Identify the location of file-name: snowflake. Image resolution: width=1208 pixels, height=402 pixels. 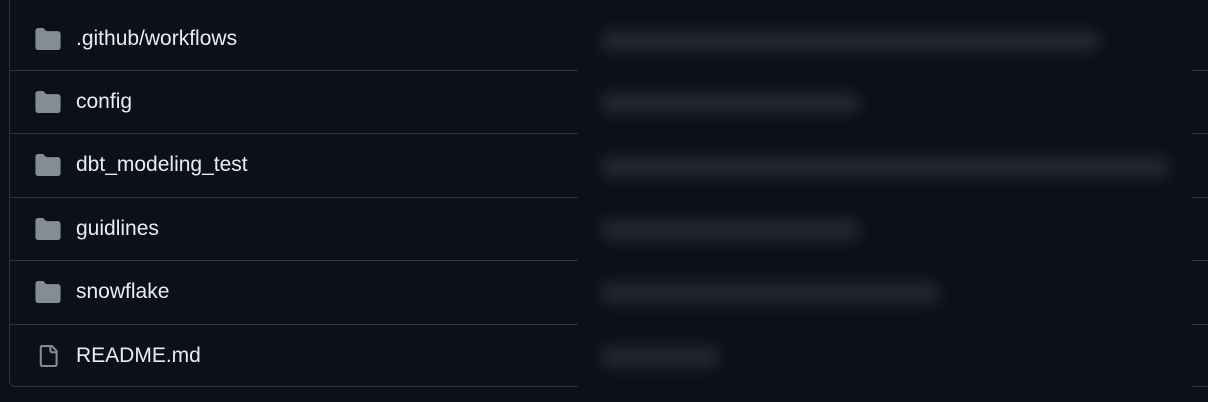
(122, 292).